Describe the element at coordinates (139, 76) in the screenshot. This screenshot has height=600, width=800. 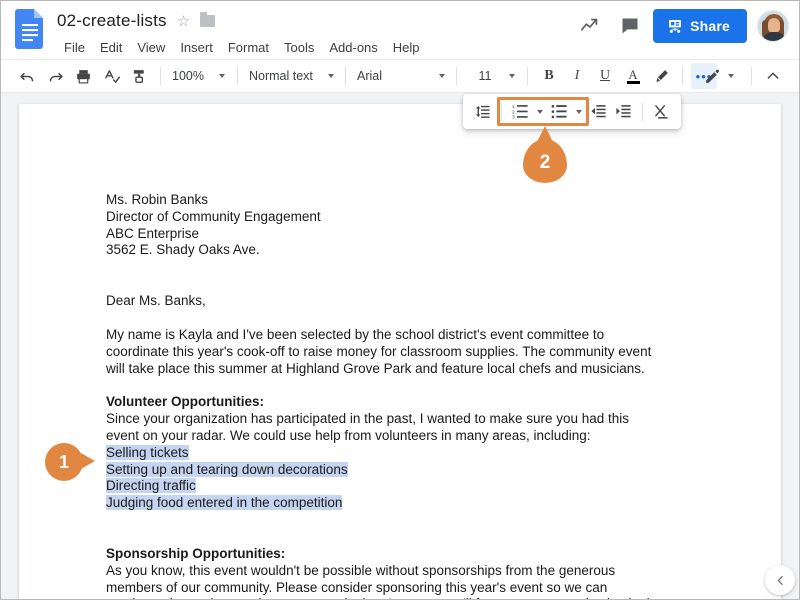
I see `paint-format-icon` at that location.